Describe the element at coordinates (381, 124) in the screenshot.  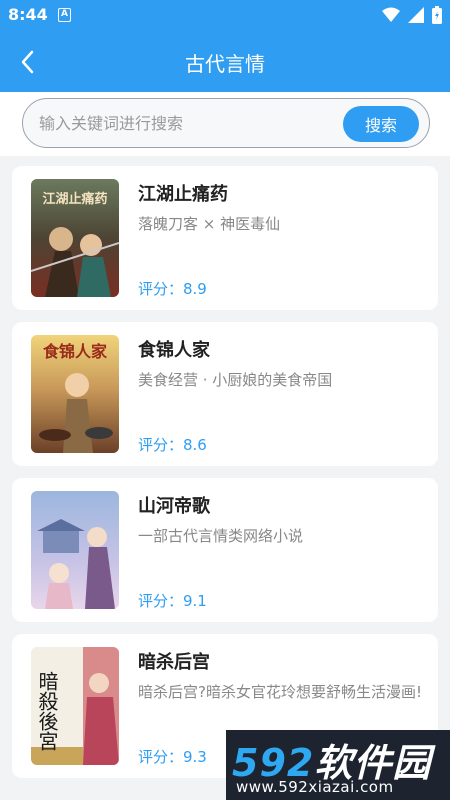
I see `search-button: 搜索` at that location.